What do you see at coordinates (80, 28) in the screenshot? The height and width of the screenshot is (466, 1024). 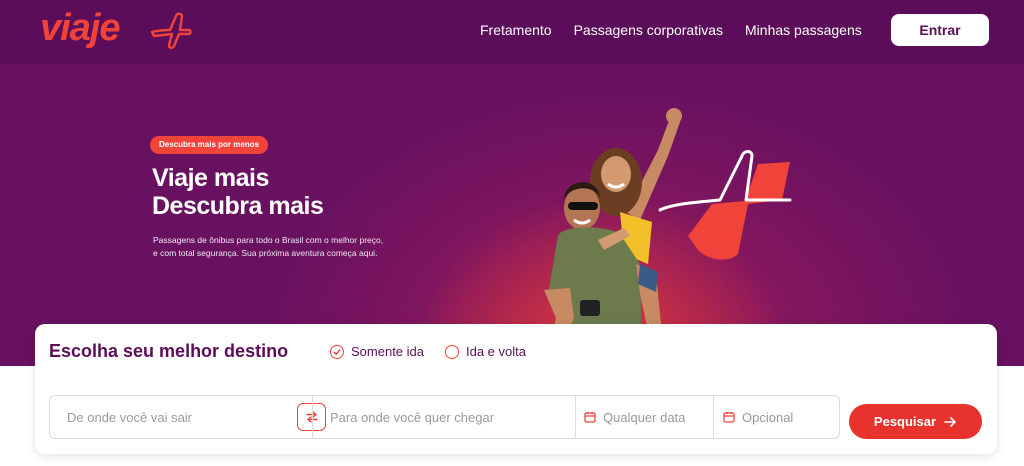 I see `logo-wordmark: viaje` at bounding box center [80, 28].